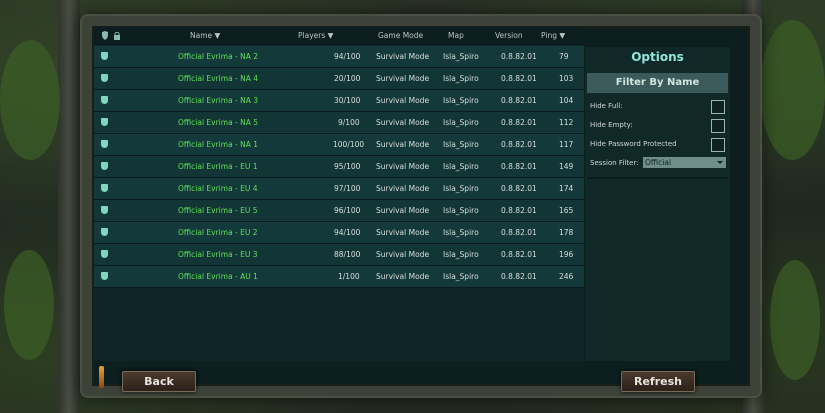 This screenshot has width=825, height=413. I want to click on server-ping: 117, so click(566, 144).